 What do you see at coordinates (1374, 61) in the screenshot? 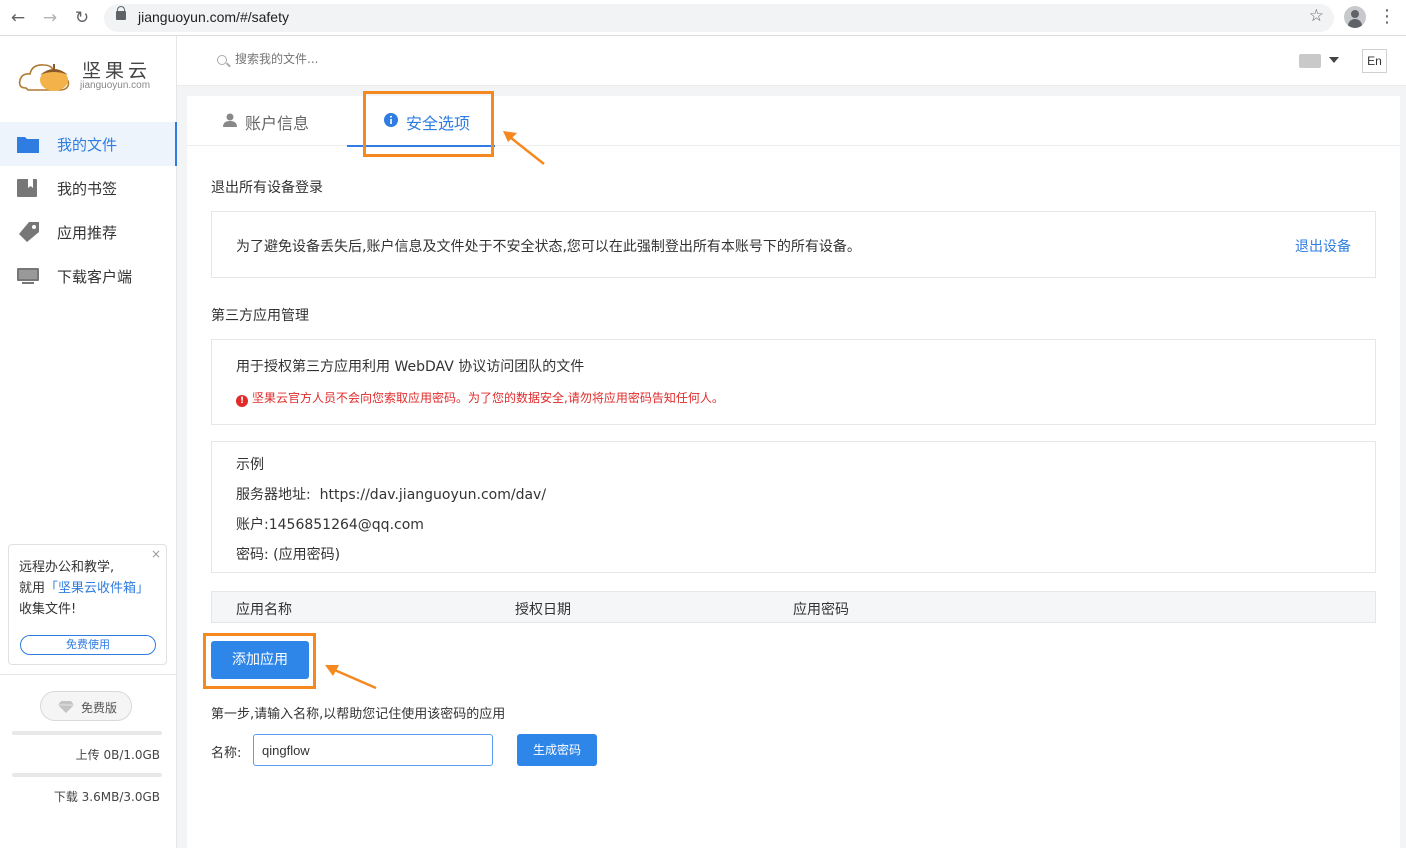
I see `language-toggle-button: En` at bounding box center [1374, 61].